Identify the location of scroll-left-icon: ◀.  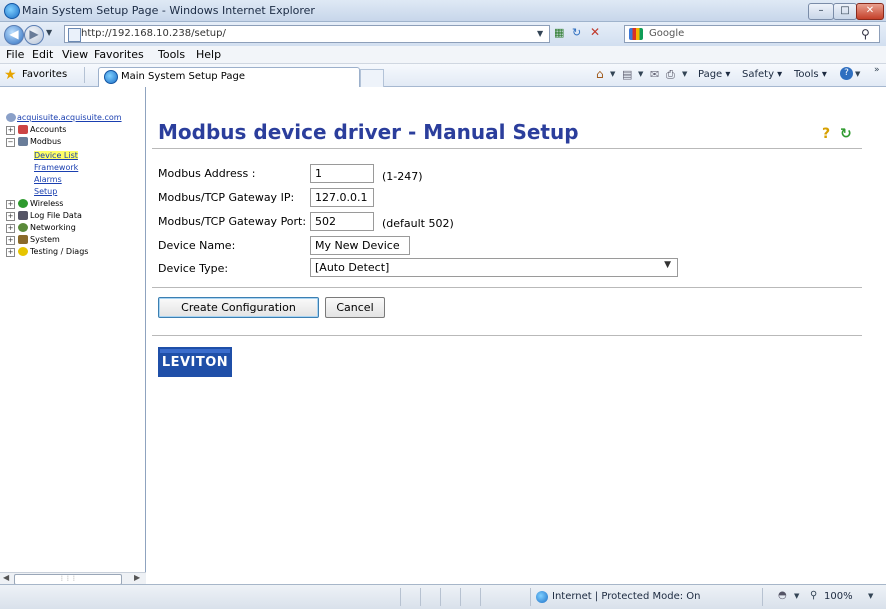
(6, 577).